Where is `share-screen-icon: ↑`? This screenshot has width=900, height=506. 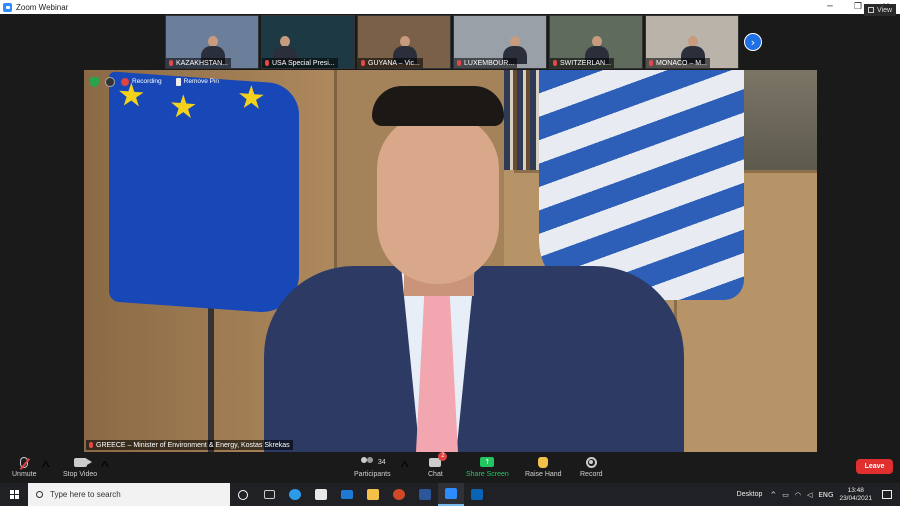
share-screen-icon: ↑ is located at coordinates (487, 462).